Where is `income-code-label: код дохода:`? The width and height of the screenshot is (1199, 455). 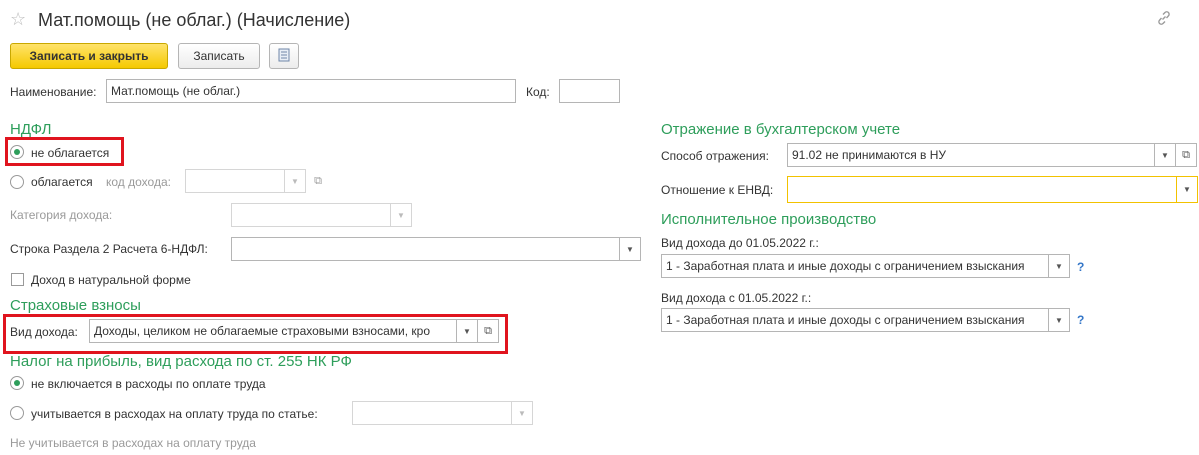
income-code-label: код дохода: is located at coordinates (138, 182).